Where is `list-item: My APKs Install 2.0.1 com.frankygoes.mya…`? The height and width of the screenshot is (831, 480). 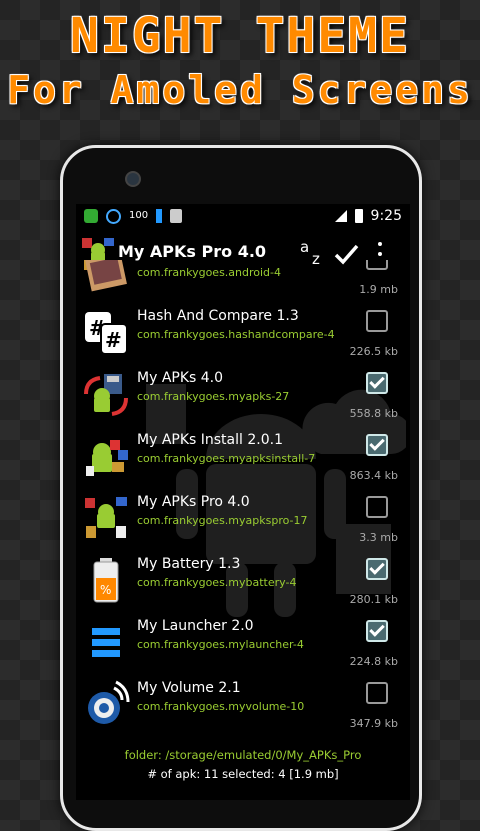
list-item: My APKs Install 2.0.1 com.frankygoes.mya… is located at coordinates (243, 457).